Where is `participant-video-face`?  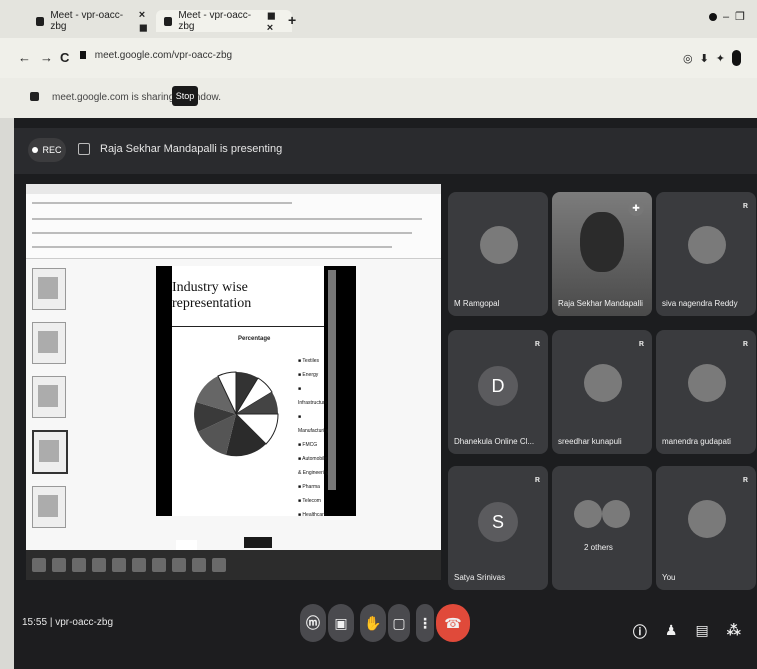
participant-video-face is located at coordinates (602, 242).